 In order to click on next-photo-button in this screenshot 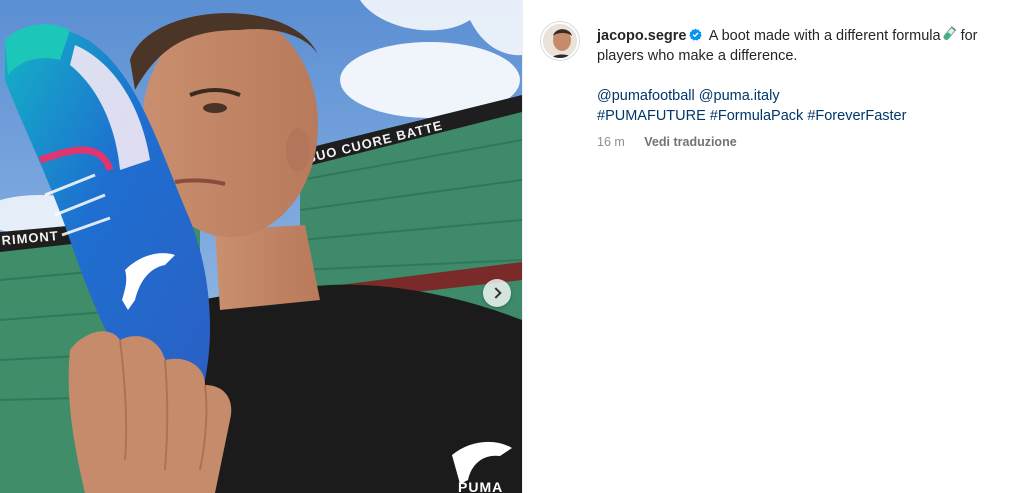, I will do `click(497, 293)`.